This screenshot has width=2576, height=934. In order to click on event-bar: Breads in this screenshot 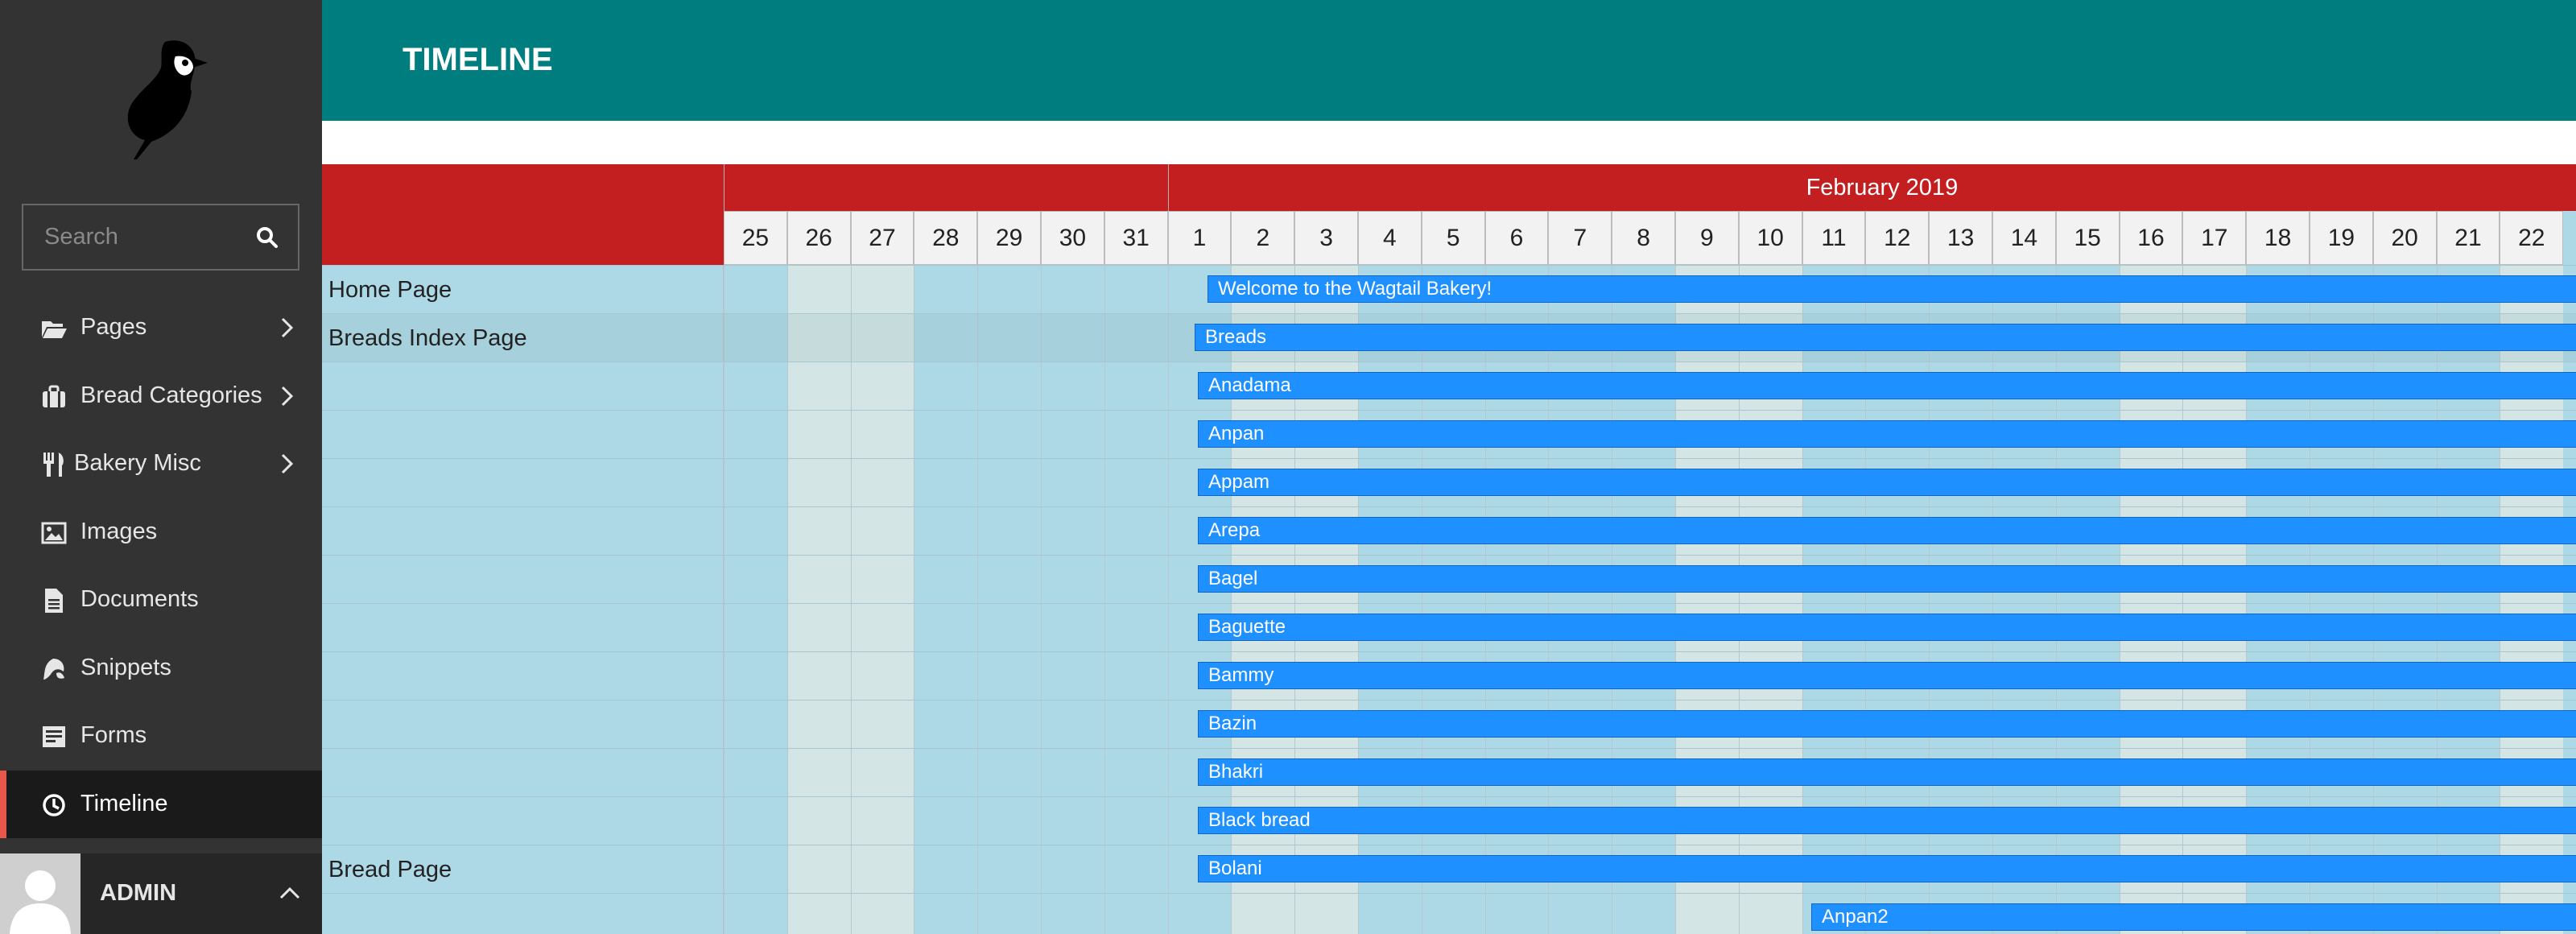, I will do `click(1885, 337)`.